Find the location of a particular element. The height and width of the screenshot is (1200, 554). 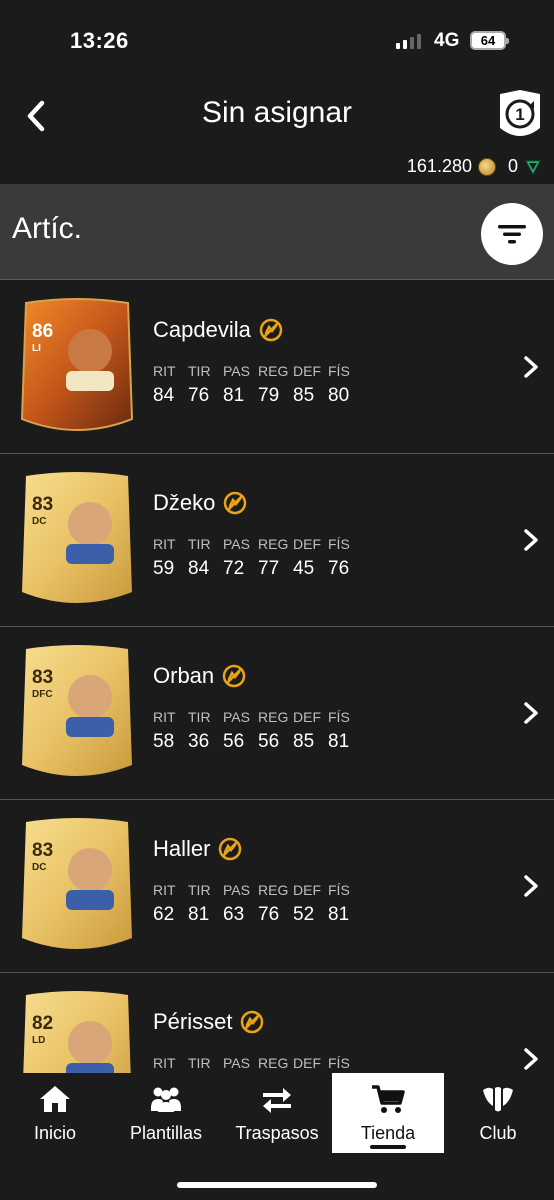

cart-icon is located at coordinates (388, 1099).